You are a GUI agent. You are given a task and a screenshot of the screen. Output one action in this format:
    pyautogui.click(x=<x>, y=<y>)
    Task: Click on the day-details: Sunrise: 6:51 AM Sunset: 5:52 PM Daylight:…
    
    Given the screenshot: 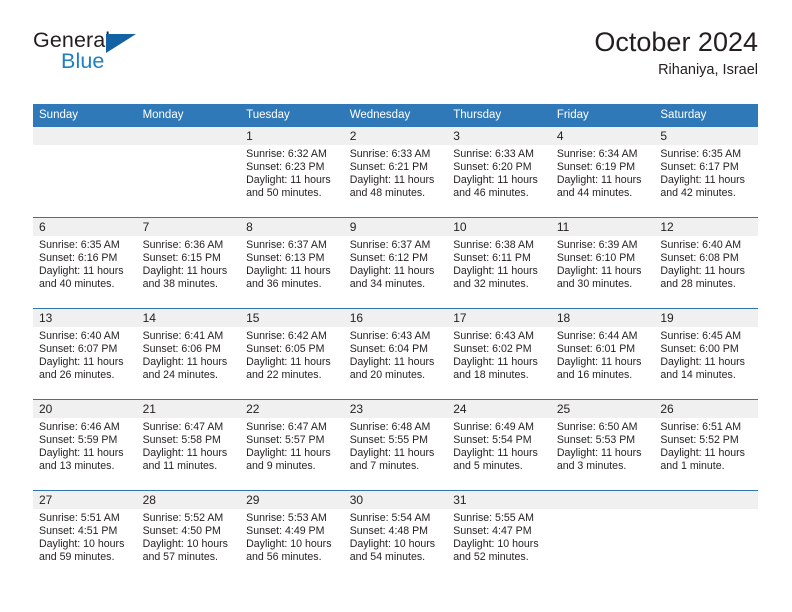 What is the action you would take?
    pyautogui.click(x=706, y=445)
    